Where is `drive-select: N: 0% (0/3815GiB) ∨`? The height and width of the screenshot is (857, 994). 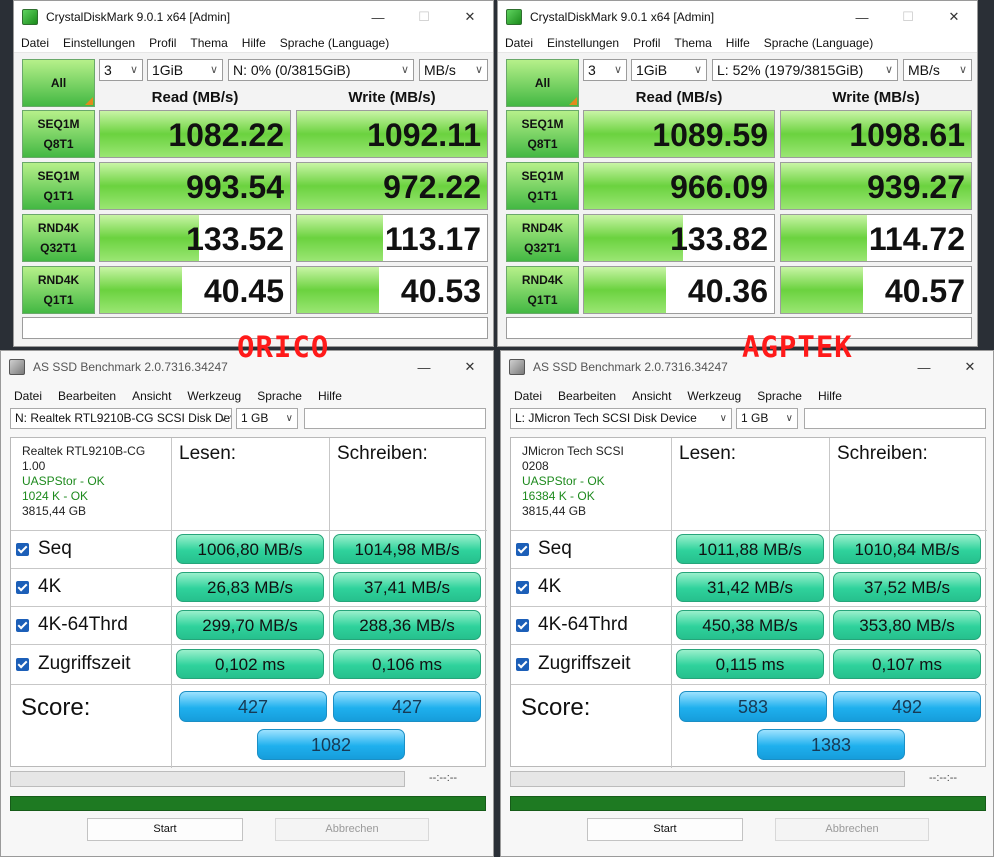 drive-select: N: 0% (0/3815GiB) ∨ is located at coordinates (321, 70).